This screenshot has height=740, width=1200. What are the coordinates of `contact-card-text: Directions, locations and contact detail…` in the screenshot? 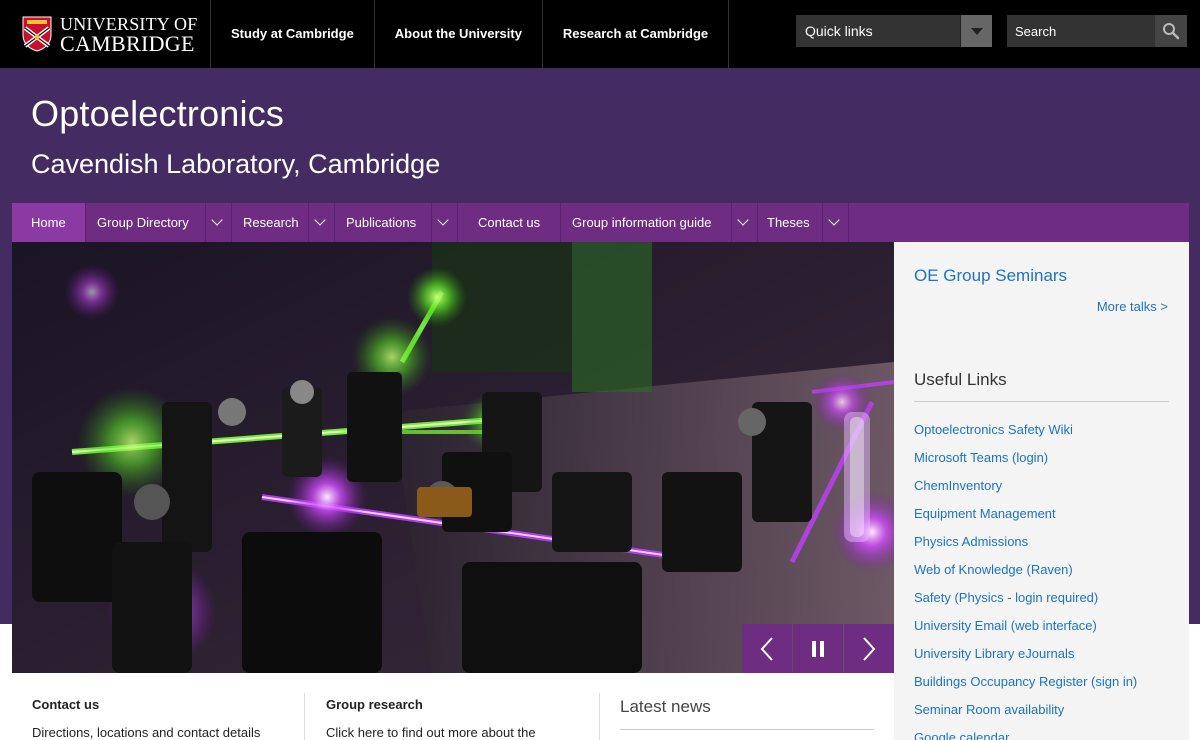 It's located at (146, 732).